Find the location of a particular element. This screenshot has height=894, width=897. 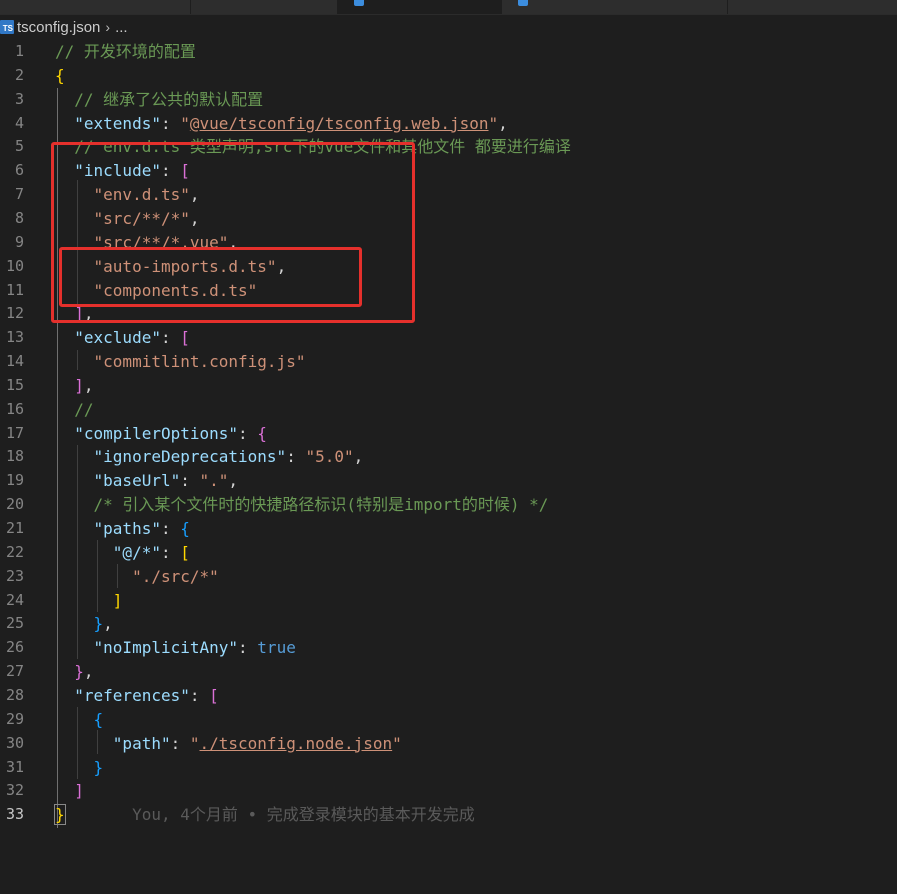

code-line: 23 "./src/*" is located at coordinates (448, 577).